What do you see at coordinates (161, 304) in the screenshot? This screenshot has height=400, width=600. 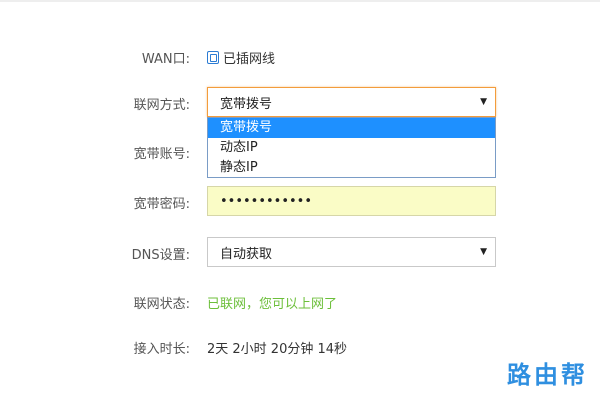 I see `status-label: 联网状态:` at bounding box center [161, 304].